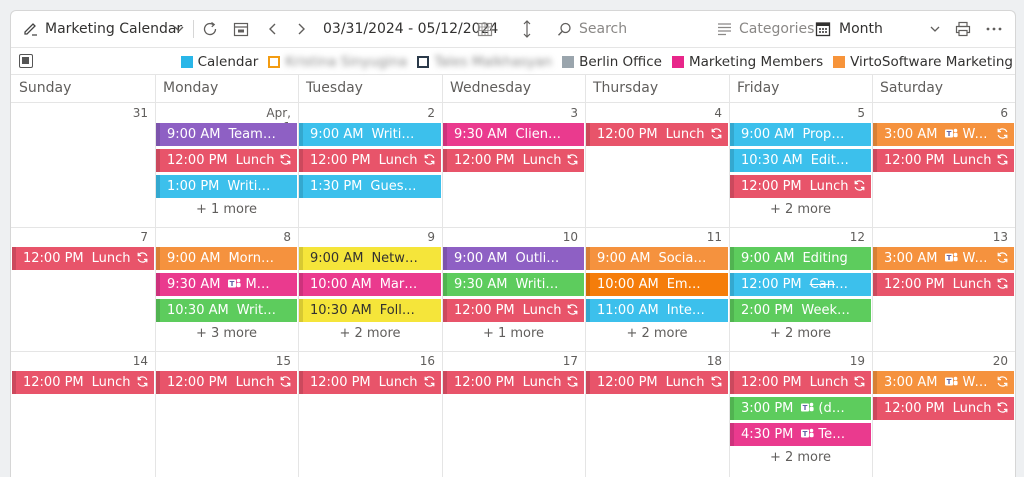 Image resolution: width=1024 pixels, height=477 pixels. What do you see at coordinates (420, 361) in the screenshot?
I see `day-number: 16` at bounding box center [420, 361].